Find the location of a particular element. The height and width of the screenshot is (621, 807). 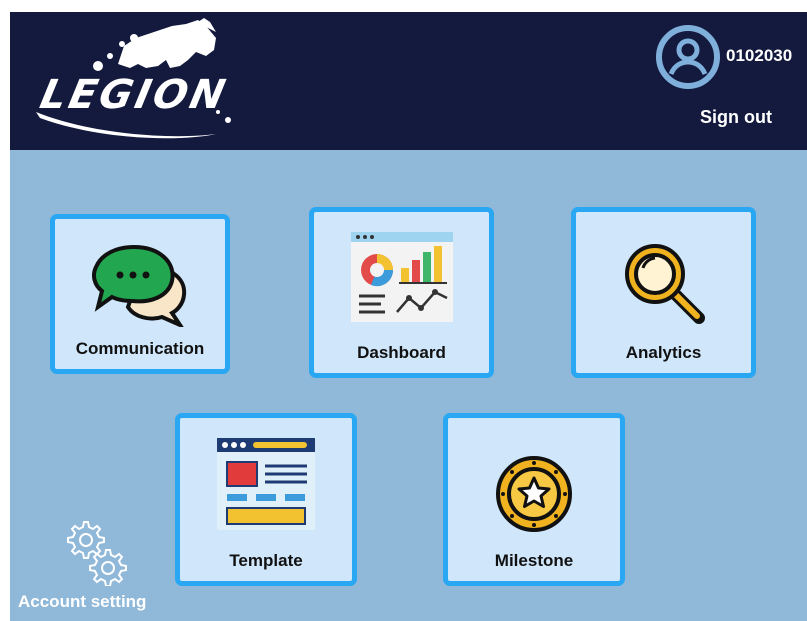

dashboard-charts-icon is located at coordinates (401, 277).